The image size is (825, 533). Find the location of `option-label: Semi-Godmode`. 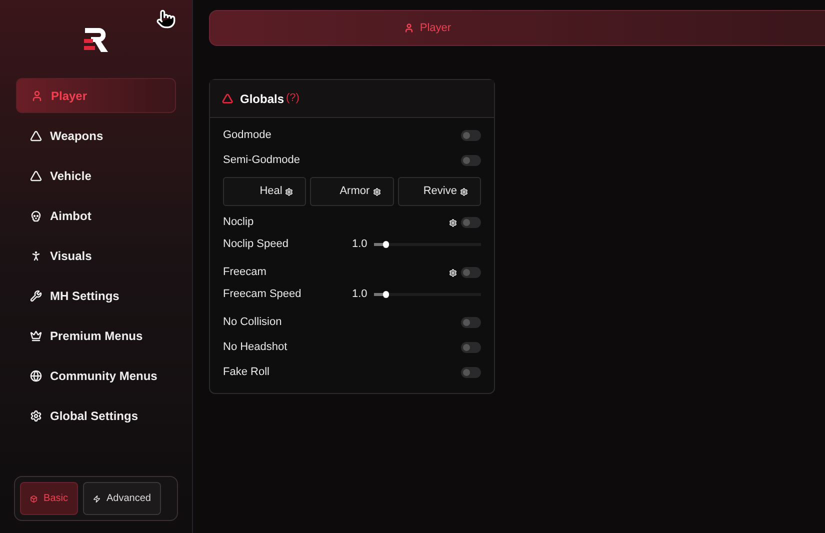

option-label: Semi-Godmode is located at coordinates (262, 160).